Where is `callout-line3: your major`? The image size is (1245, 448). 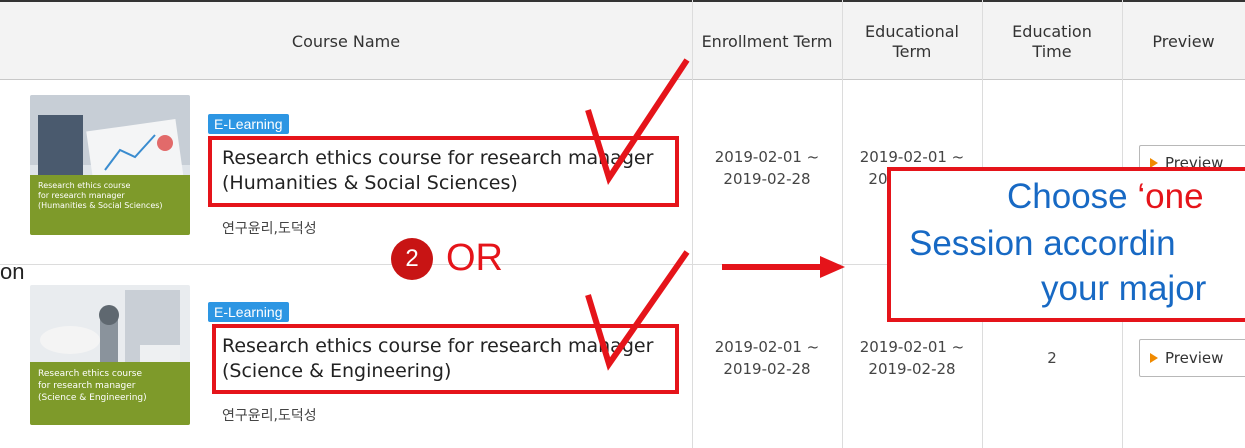 callout-line3: your major is located at coordinates (1124, 288).